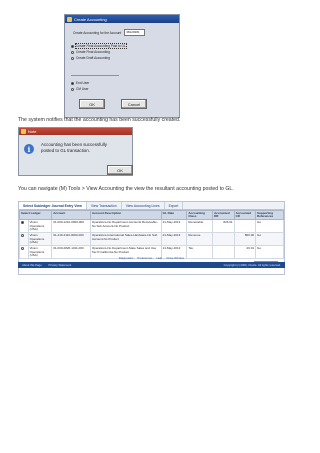 This screenshot has height=453, width=320. Describe the element at coordinates (175, 258) in the screenshot. I see `link-close-window: Close Window` at that location.